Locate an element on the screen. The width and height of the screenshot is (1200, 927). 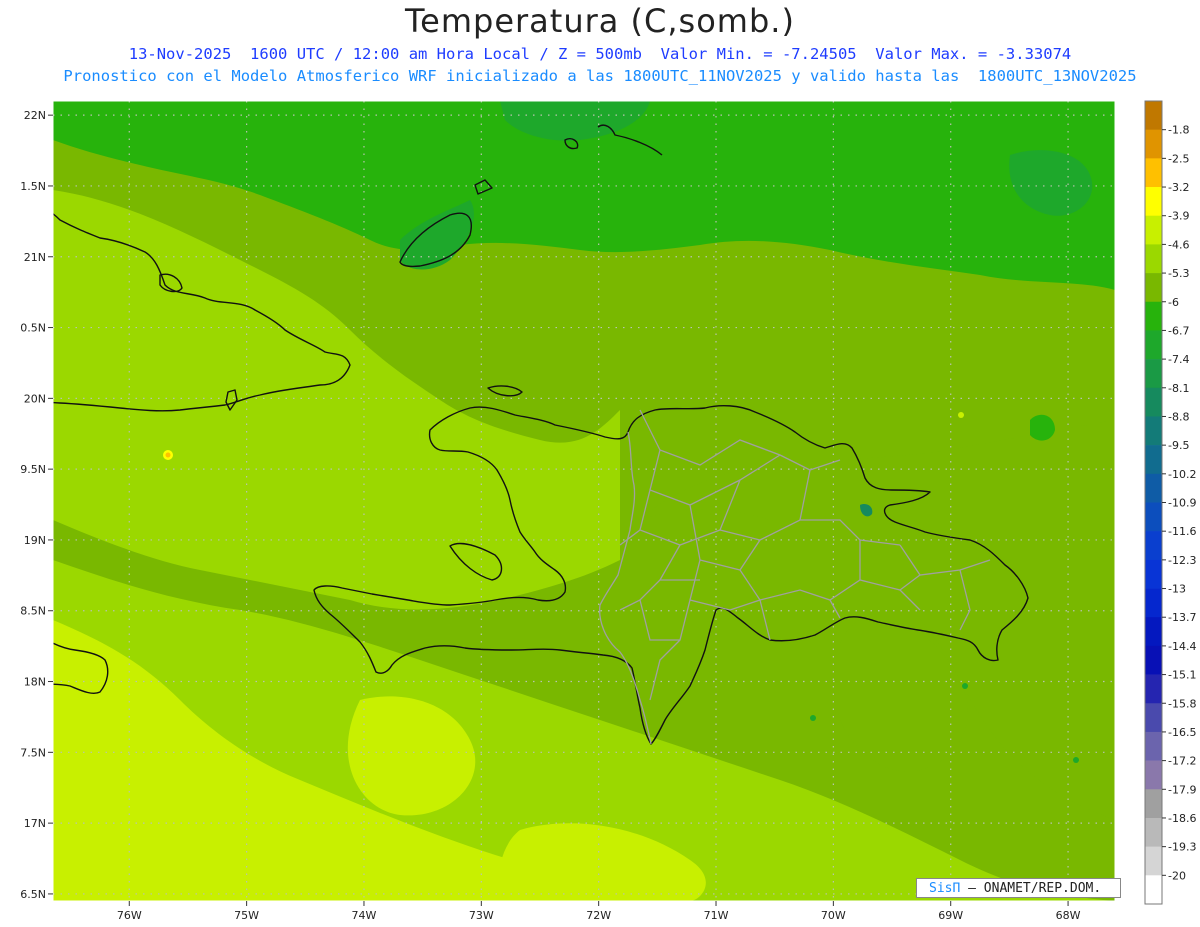
colorbar-label: -6 is located at coordinates (1173, 302).